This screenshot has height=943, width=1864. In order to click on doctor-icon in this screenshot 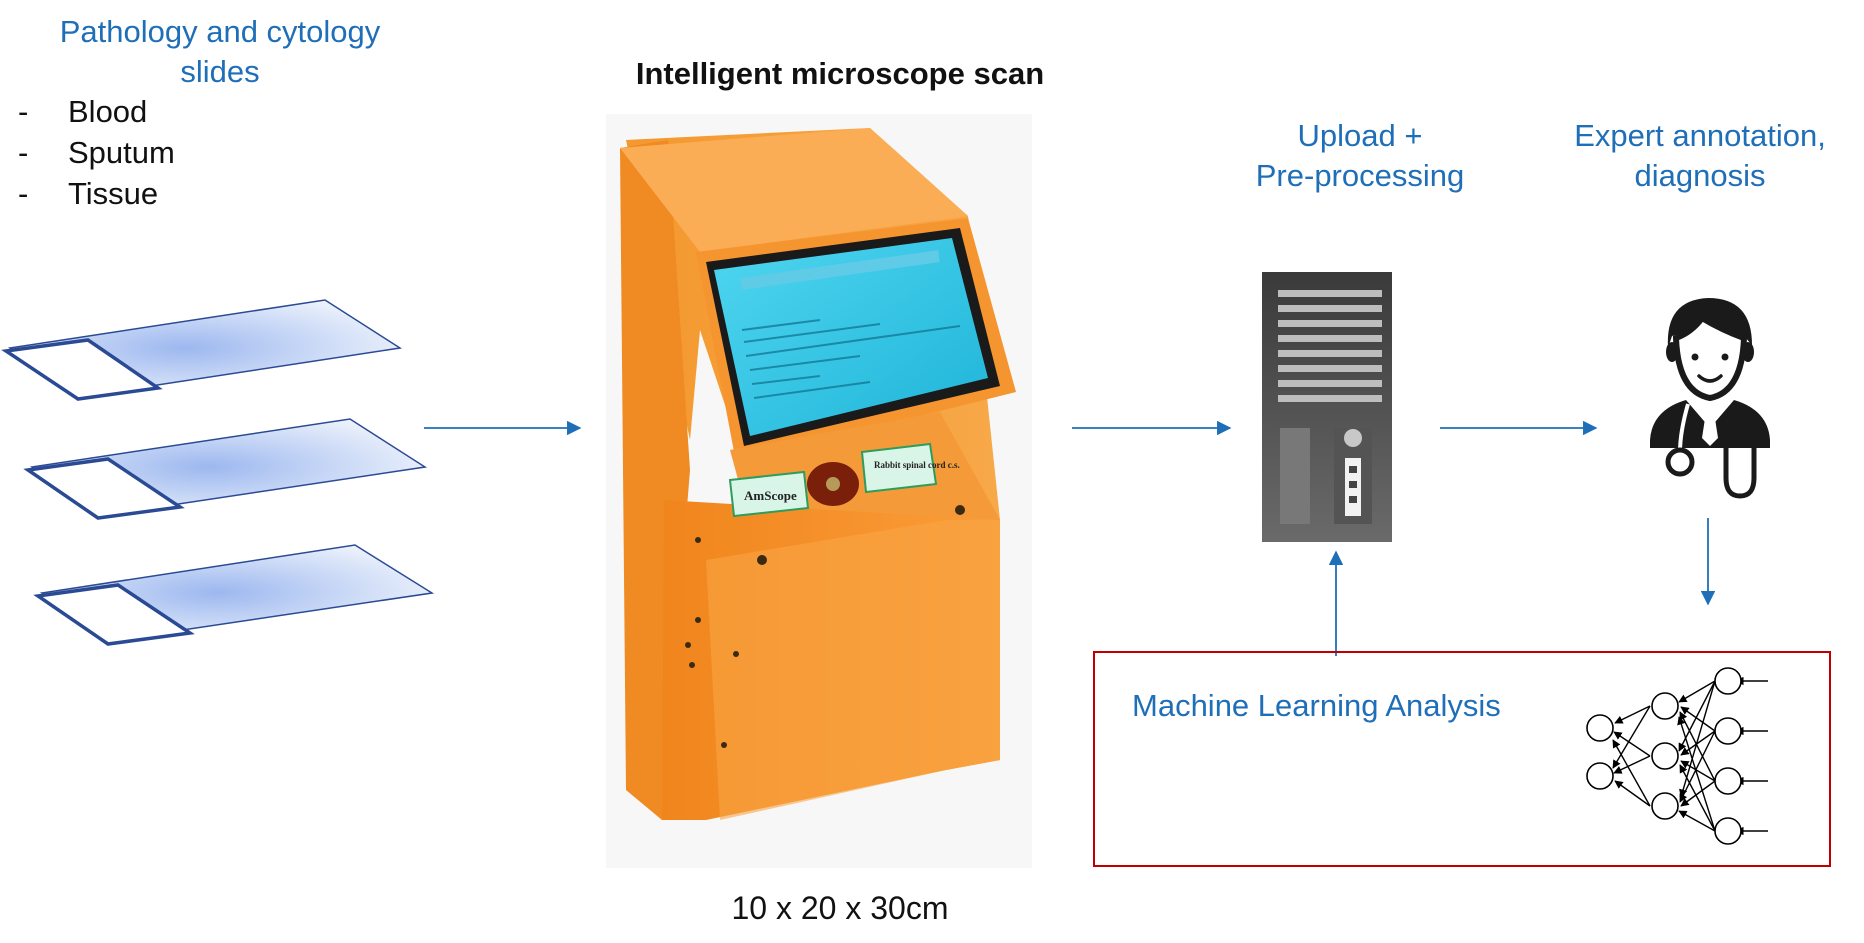, I will do `click(1710, 398)`.